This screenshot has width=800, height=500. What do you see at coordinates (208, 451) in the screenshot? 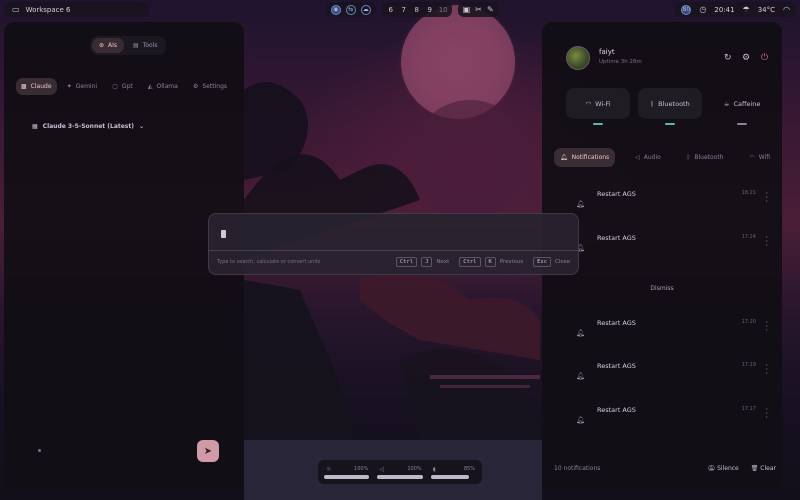
I see `send-button: ➤` at bounding box center [208, 451].